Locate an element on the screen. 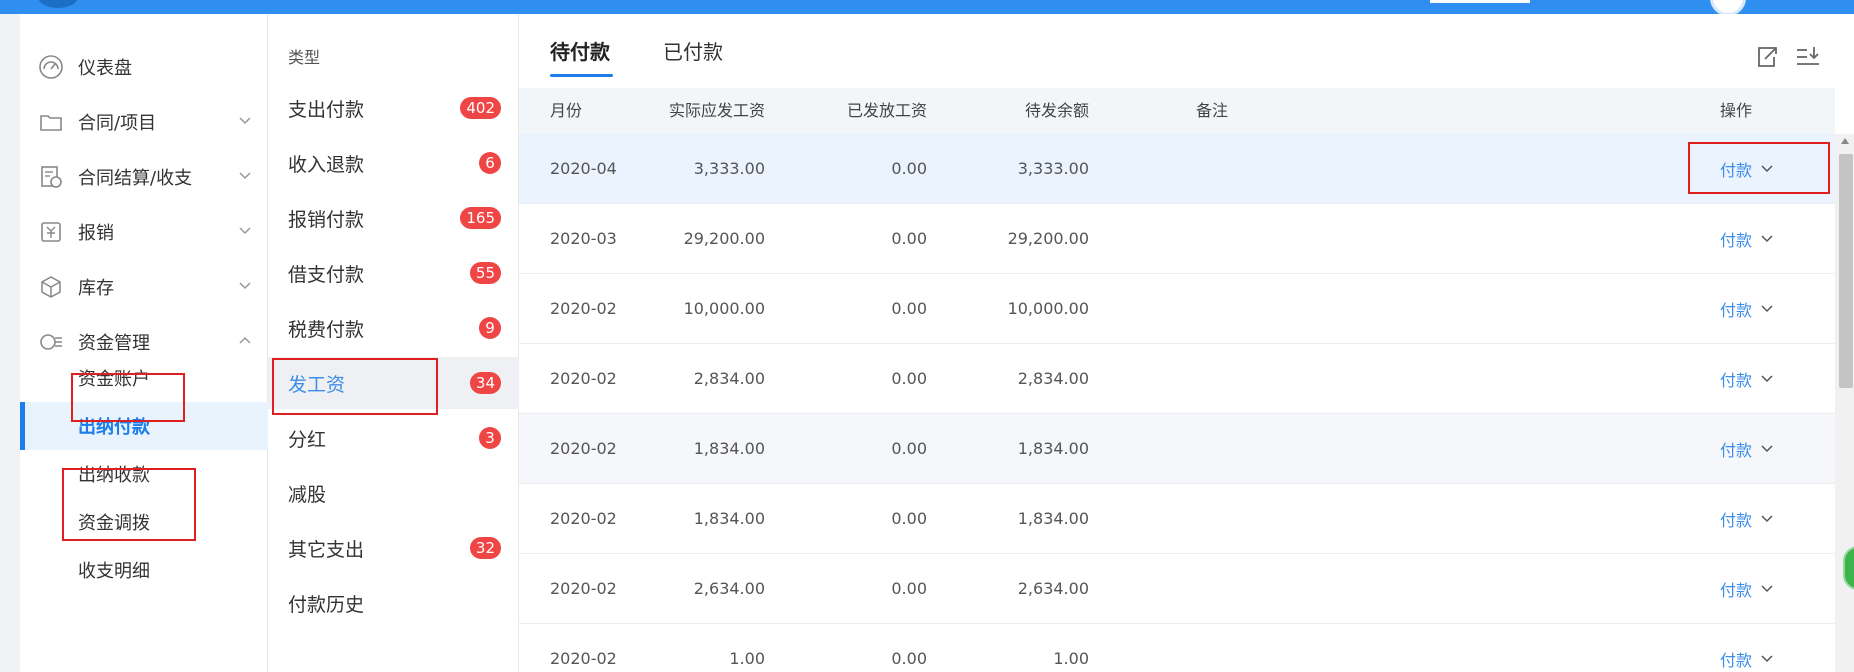 This screenshot has height=672, width=1854. sidebar-subitem-fund-transfer: 资金调拨 is located at coordinates (144, 522).